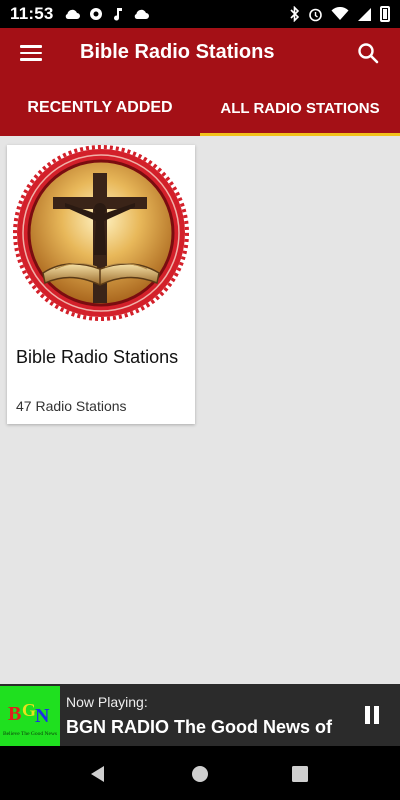 The width and height of the screenshot is (400, 800). Describe the element at coordinates (199, 727) in the screenshot. I see `track-title: BGN RADIO The Good News of` at that location.